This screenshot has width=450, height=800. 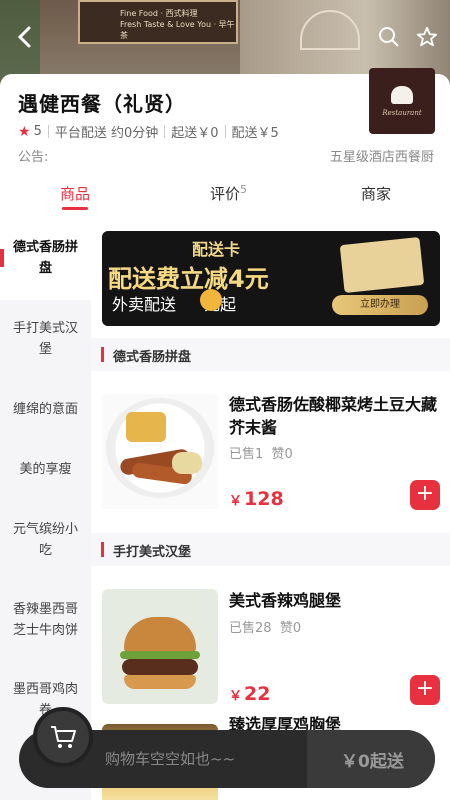 I want to click on cart-empty-text: 购物车空空如也~~, so click(x=170, y=759).